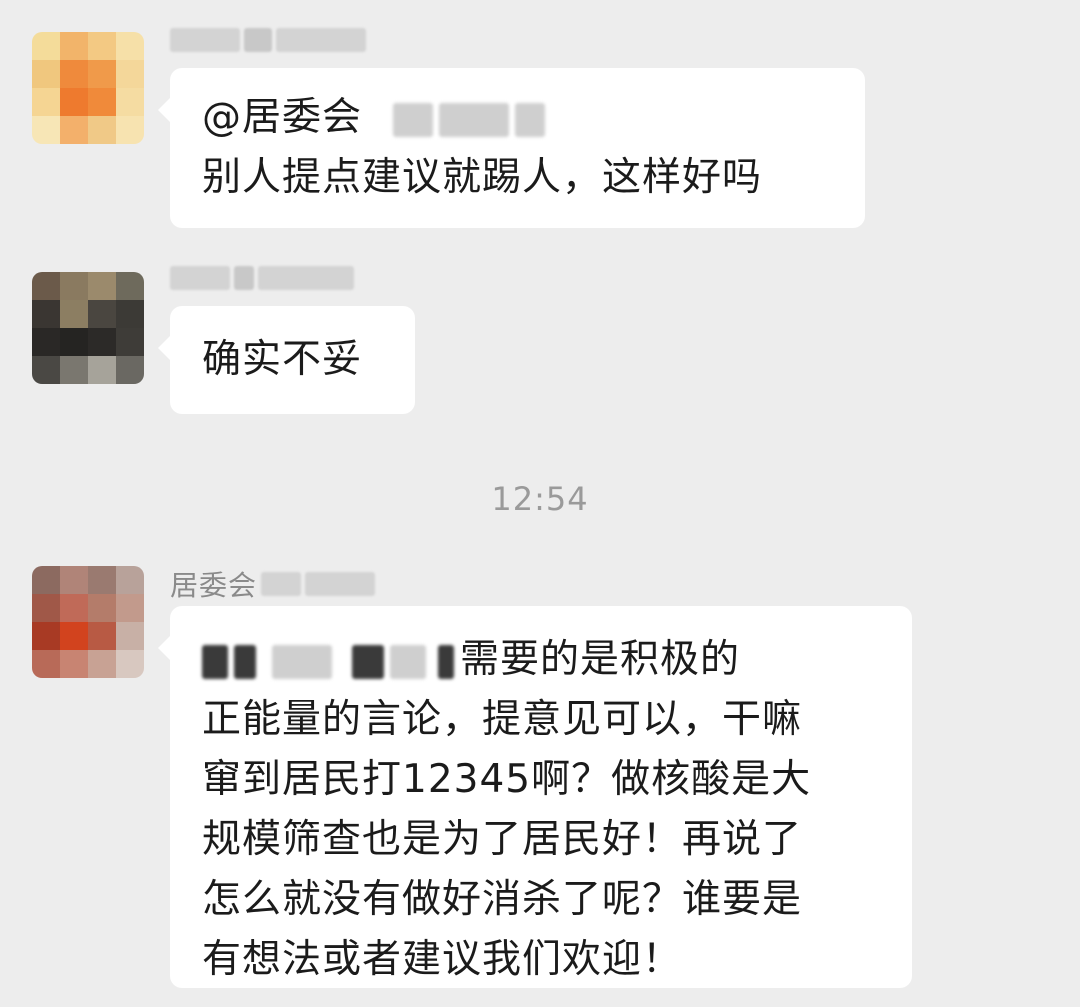  I want to click on message-line: @居委会, so click(533, 118).